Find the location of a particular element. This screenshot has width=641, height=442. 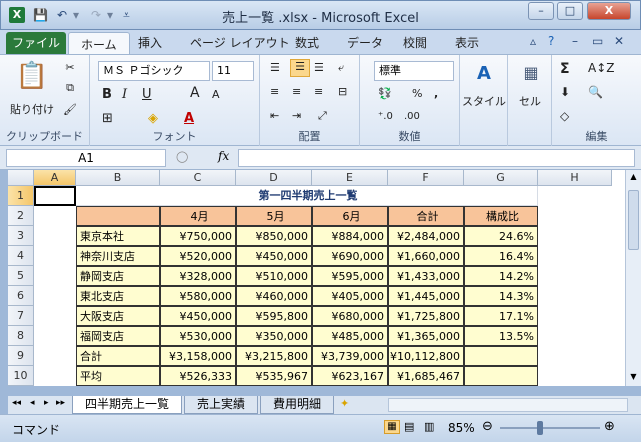

tab-file: ファイル is located at coordinates (36, 43).